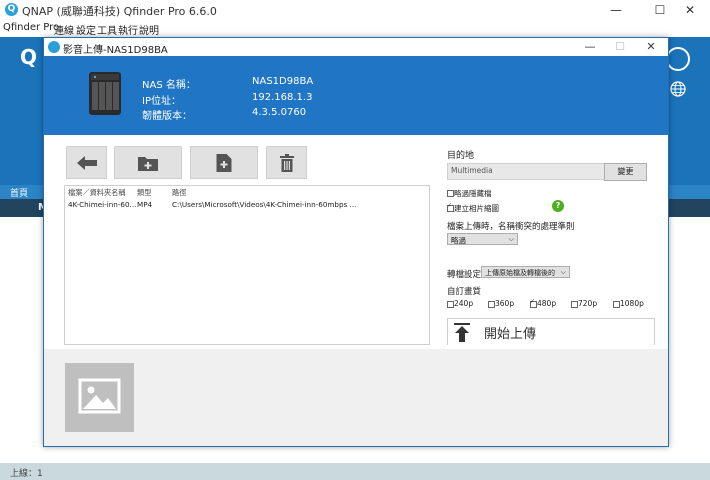 The height and width of the screenshot is (480, 710). What do you see at coordinates (119, 11) in the screenshot?
I see `main-window-title: QNAP (威聯通科技) Qfinder Pro 6.6.0` at bounding box center [119, 11].